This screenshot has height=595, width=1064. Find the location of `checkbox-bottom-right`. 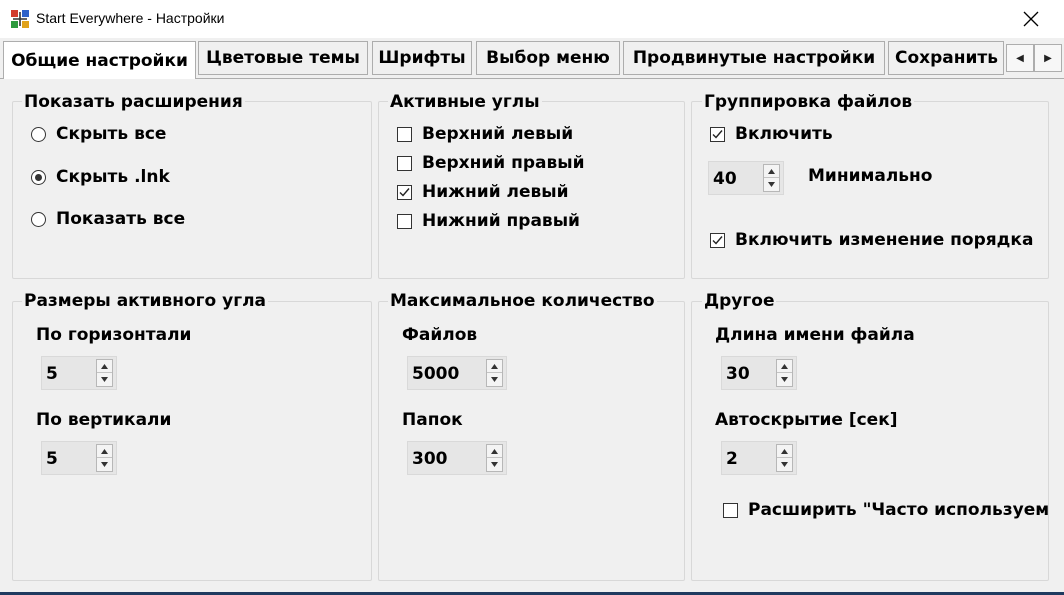

checkbox-bottom-right is located at coordinates (404, 221).